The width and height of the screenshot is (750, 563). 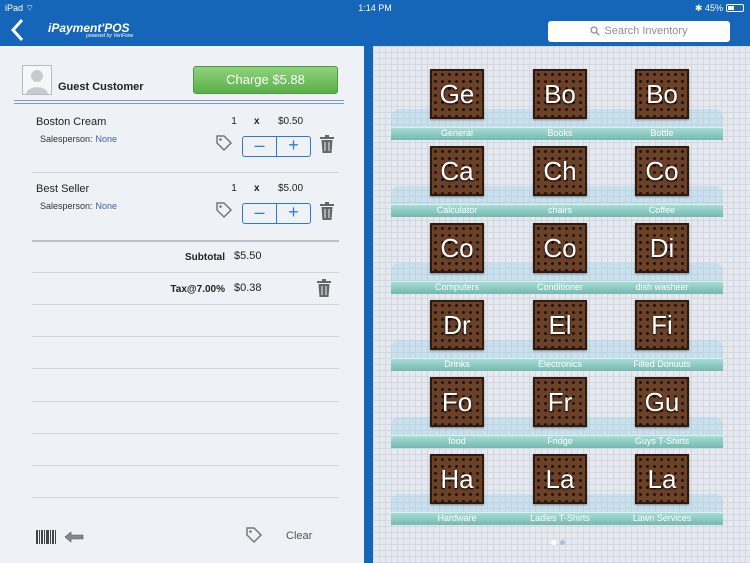 I want to click on category-abbr: Dr, so click(x=457, y=325).